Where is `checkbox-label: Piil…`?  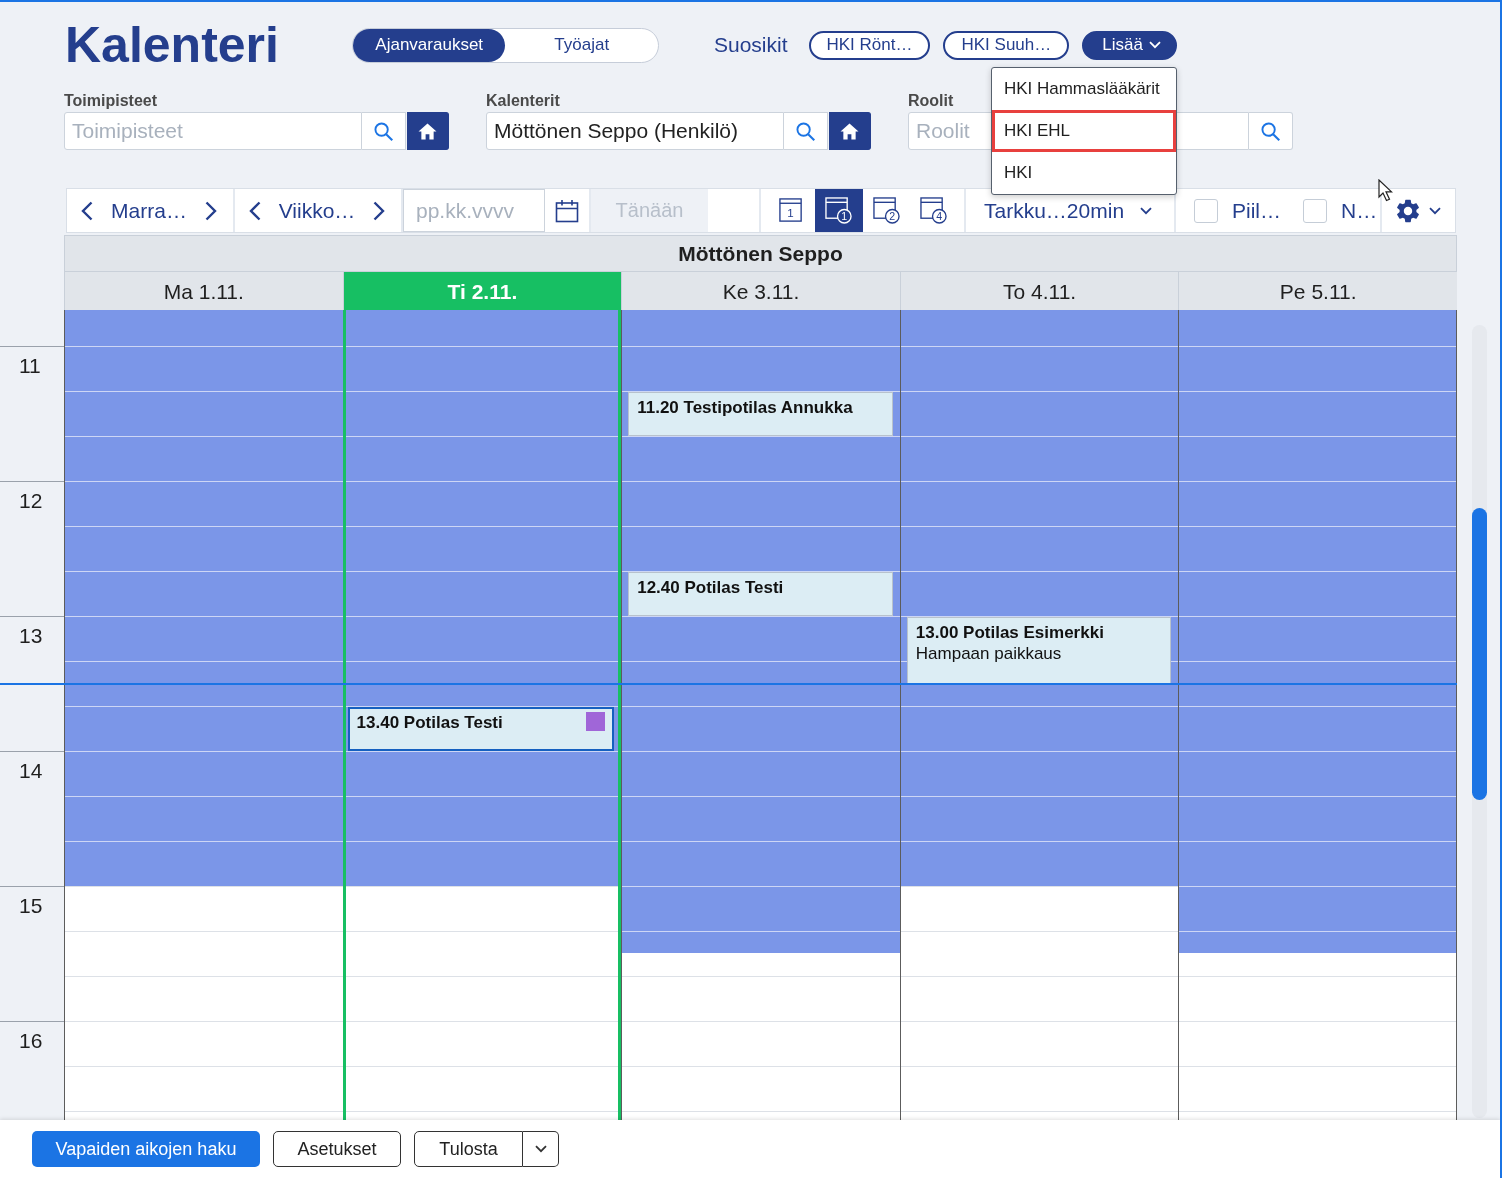
checkbox-label: Piil… is located at coordinates (1256, 210).